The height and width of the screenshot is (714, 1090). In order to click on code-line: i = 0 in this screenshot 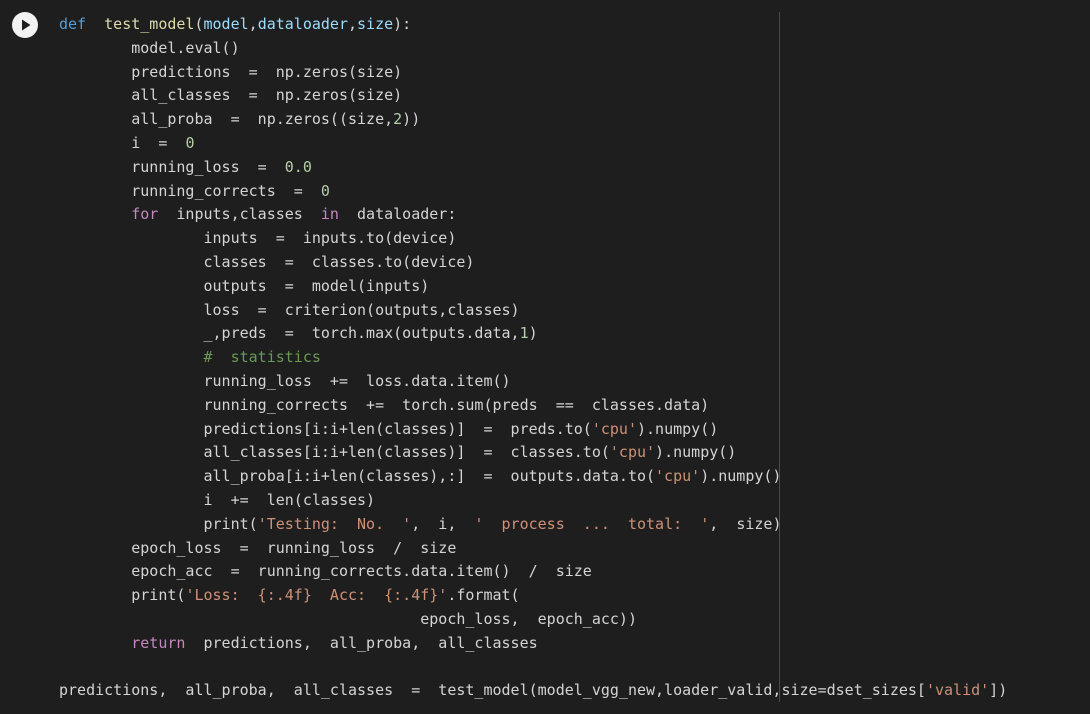, I will do `click(533, 144)`.